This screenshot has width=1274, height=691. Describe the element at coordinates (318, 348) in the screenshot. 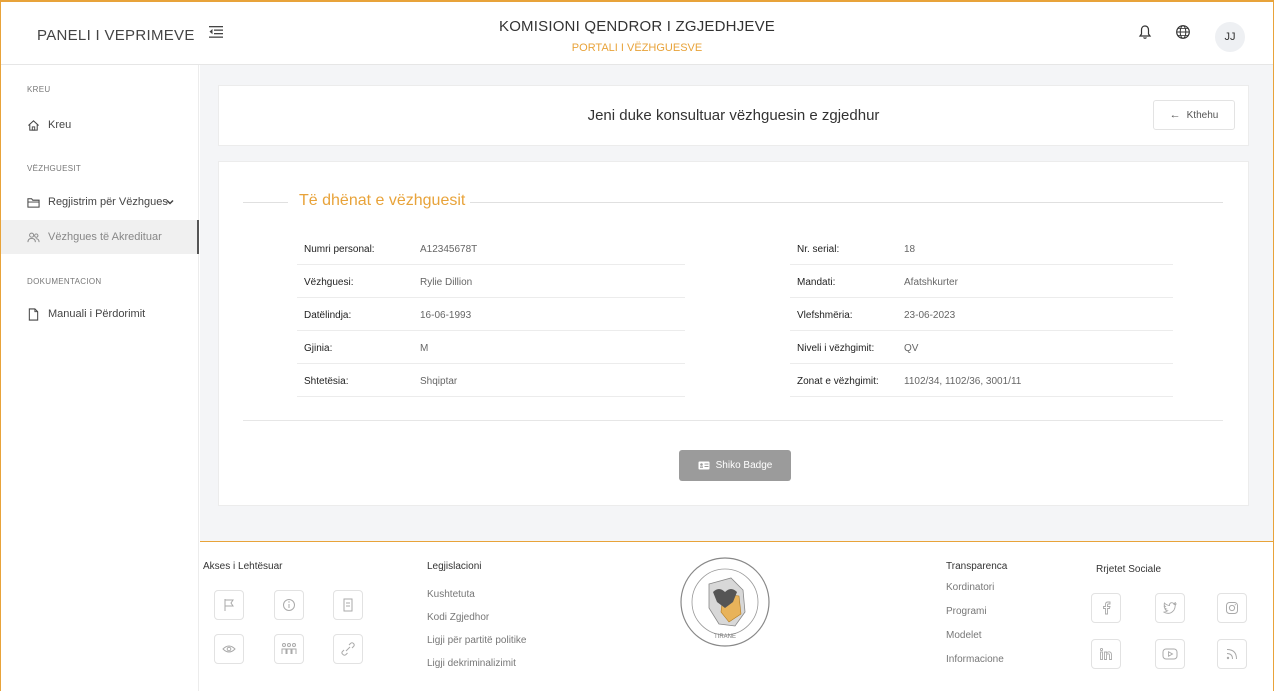

I see `field-label: Gjinia:` at that location.